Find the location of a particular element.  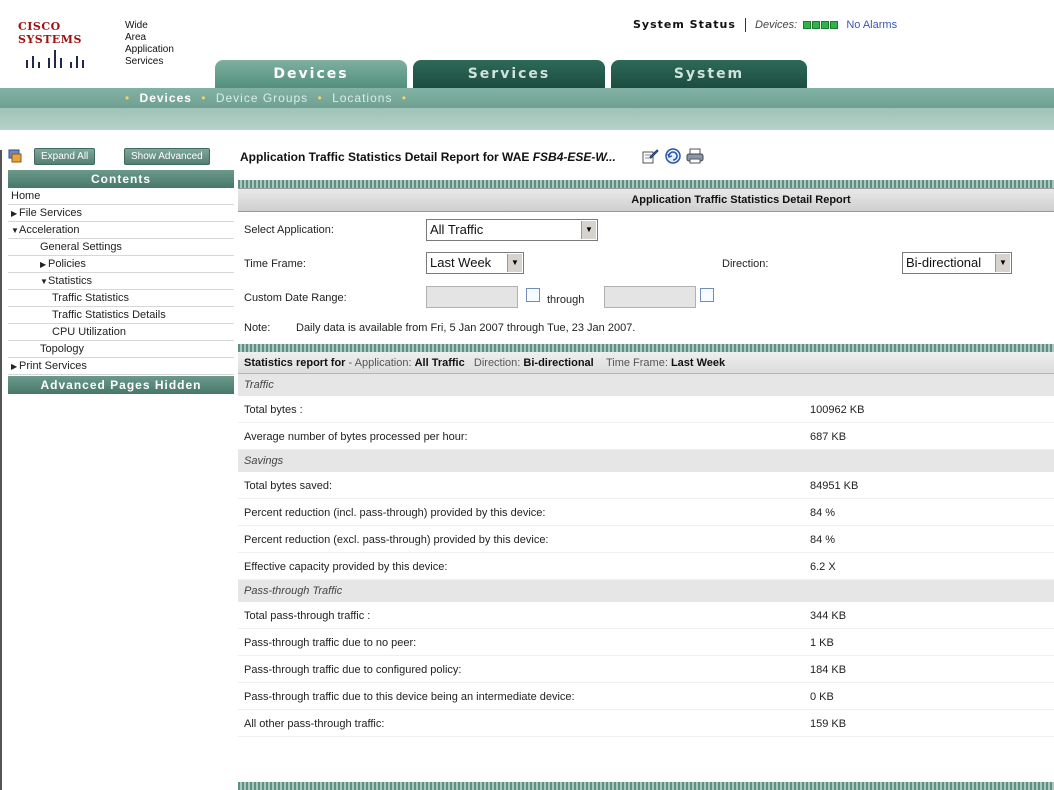

table-row: Pass-through traffic due to no peer: 1 KB is located at coordinates (646, 642).